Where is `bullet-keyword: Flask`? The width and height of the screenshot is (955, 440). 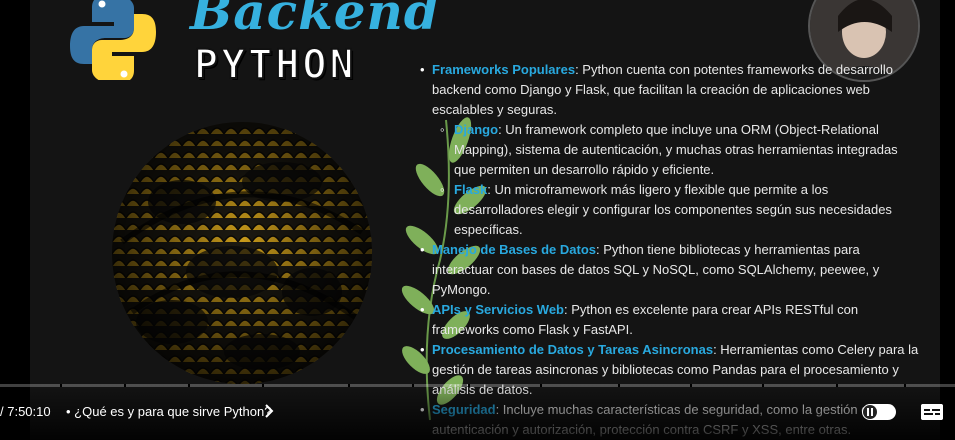
bullet-keyword: Flask is located at coordinates (471, 189).